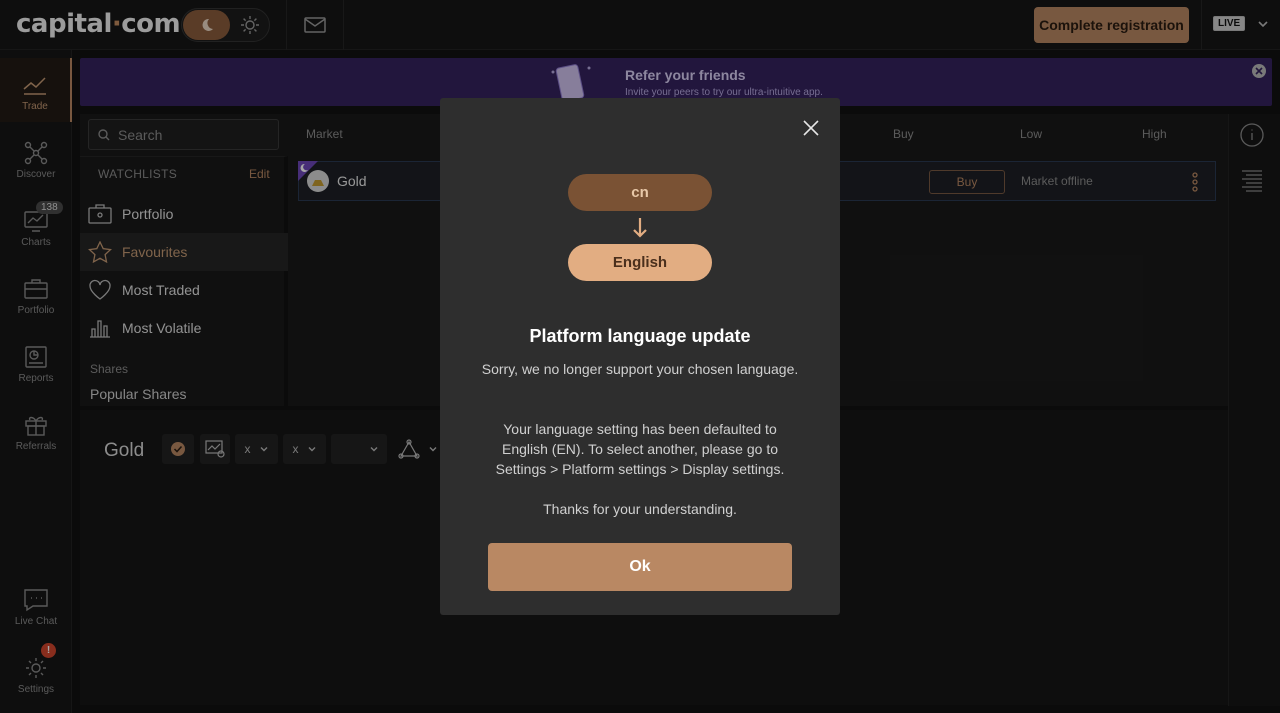 The image size is (1280, 713). I want to click on ok-button: Ok, so click(640, 567).